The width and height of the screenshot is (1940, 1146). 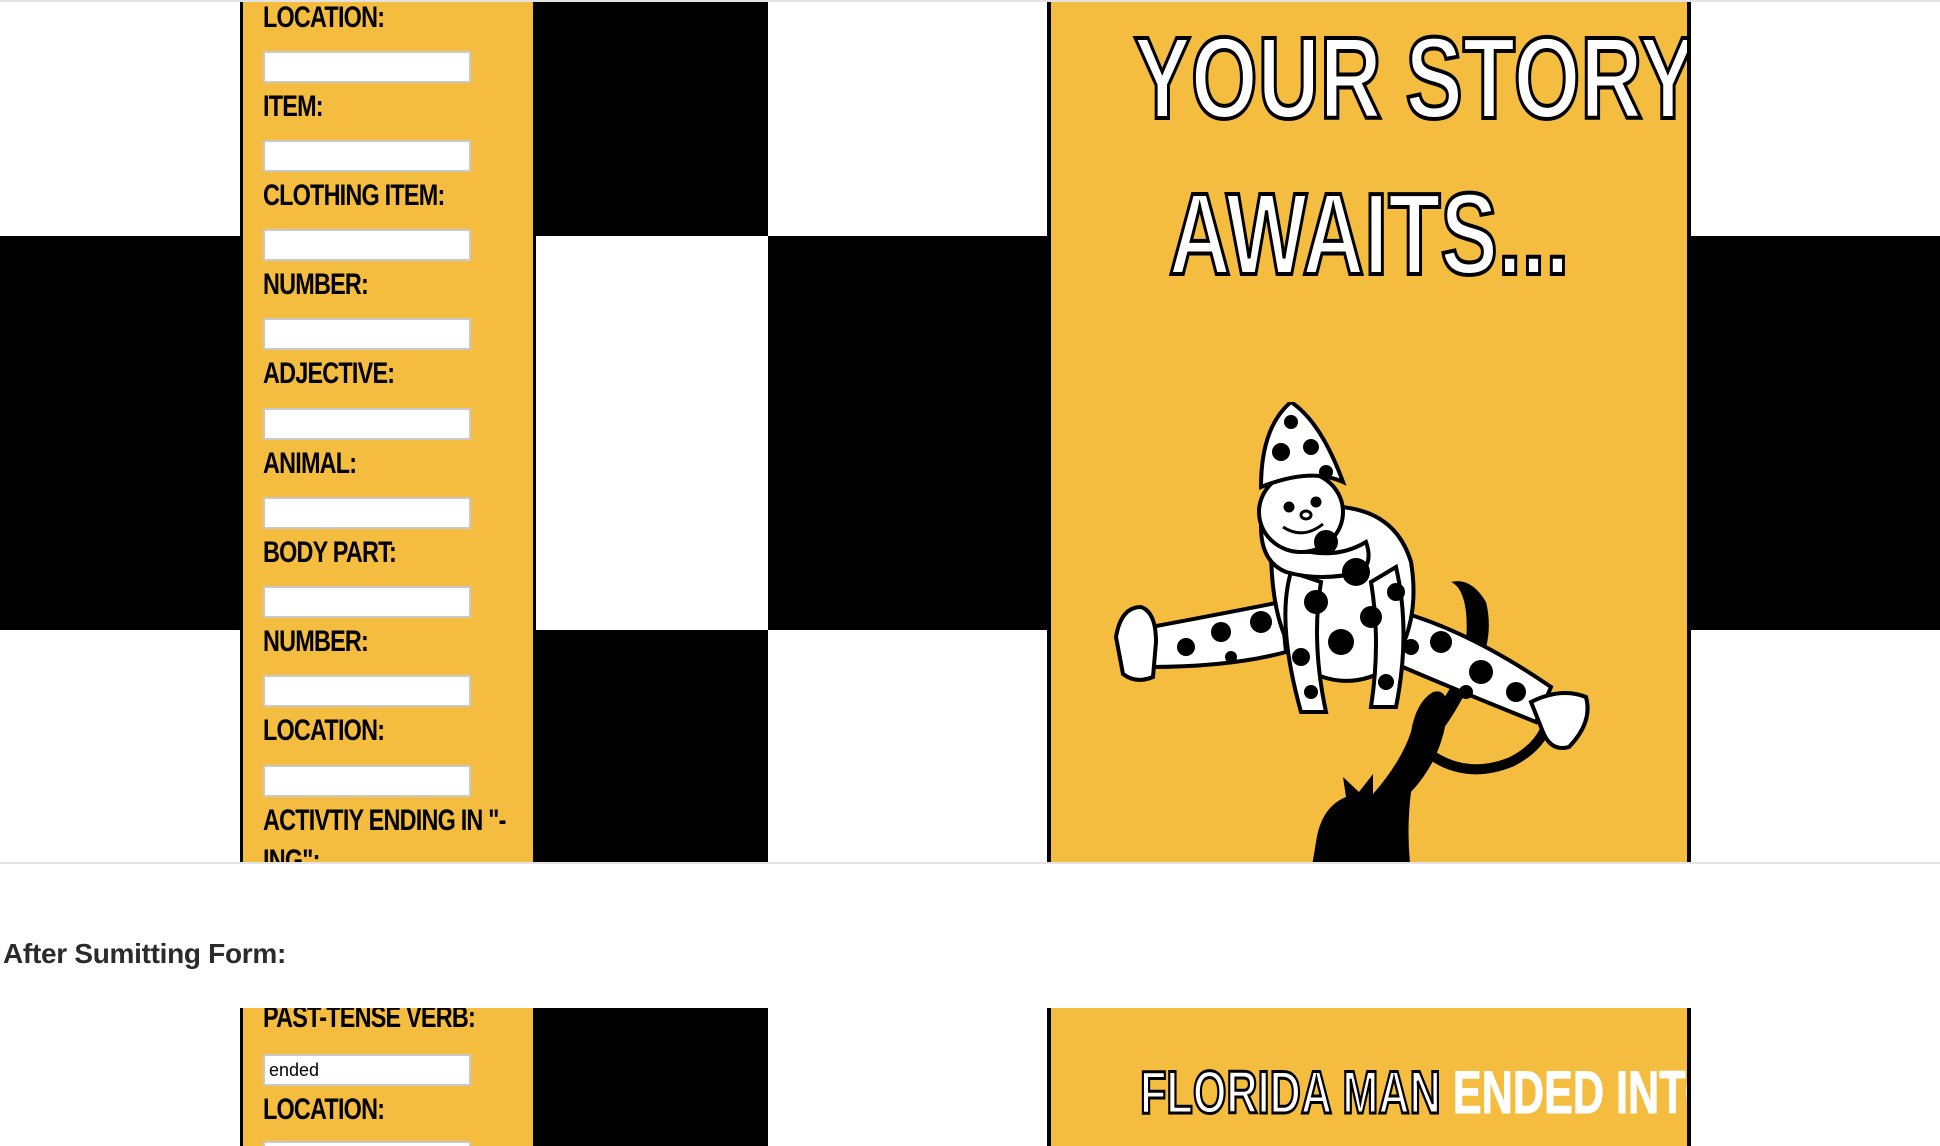 I want to click on clothing-item-input, so click(x=367, y=245).